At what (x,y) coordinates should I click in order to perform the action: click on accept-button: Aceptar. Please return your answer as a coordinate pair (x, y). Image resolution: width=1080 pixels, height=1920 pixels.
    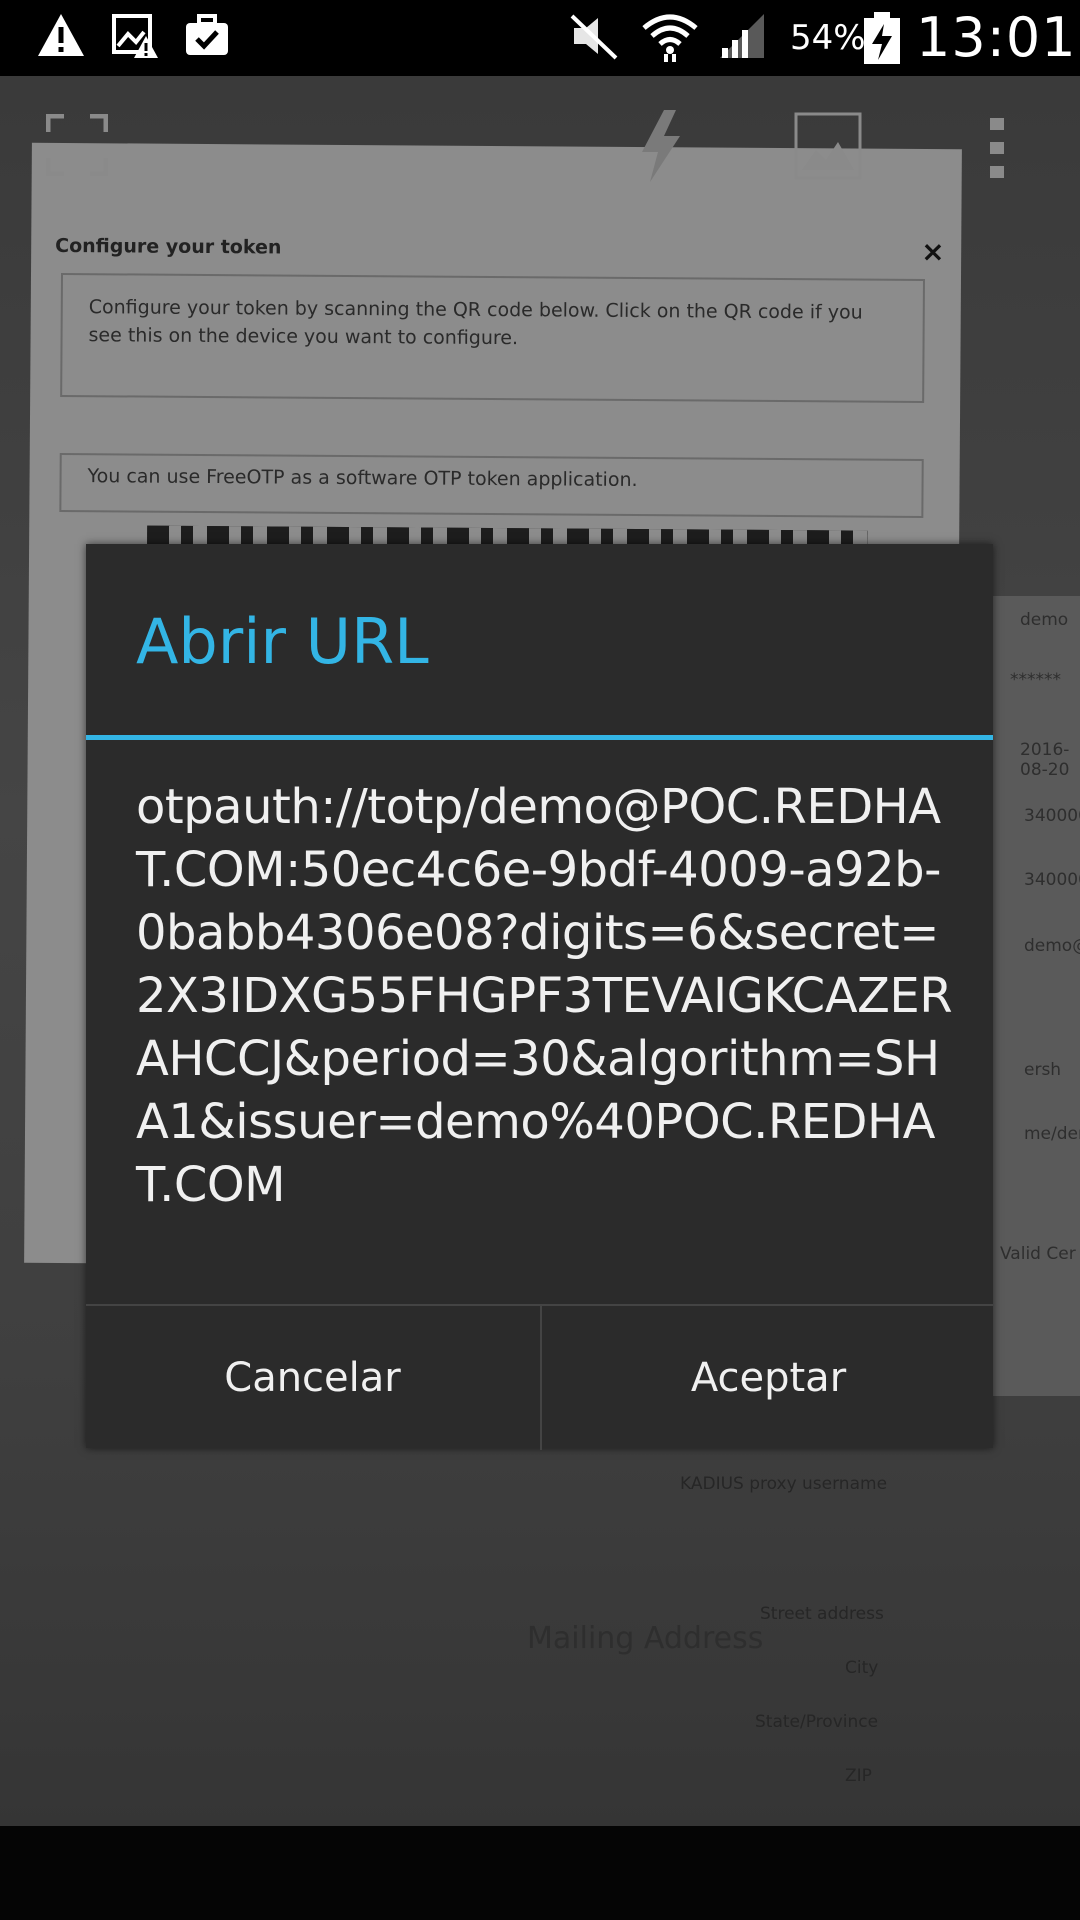
    Looking at the image, I should click on (767, 1378).